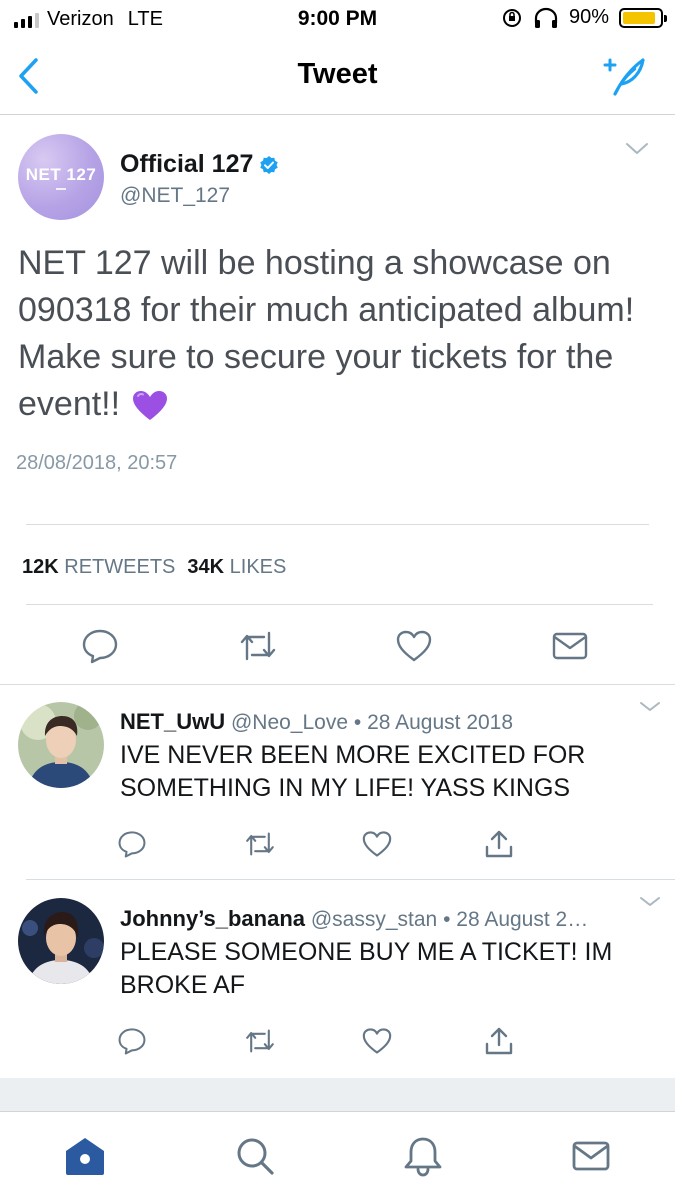 The image size is (675, 1200). Describe the element at coordinates (337, 19) in the screenshot. I see `status-bar: Verizon LTE 9:00 PM 90%` at that location.